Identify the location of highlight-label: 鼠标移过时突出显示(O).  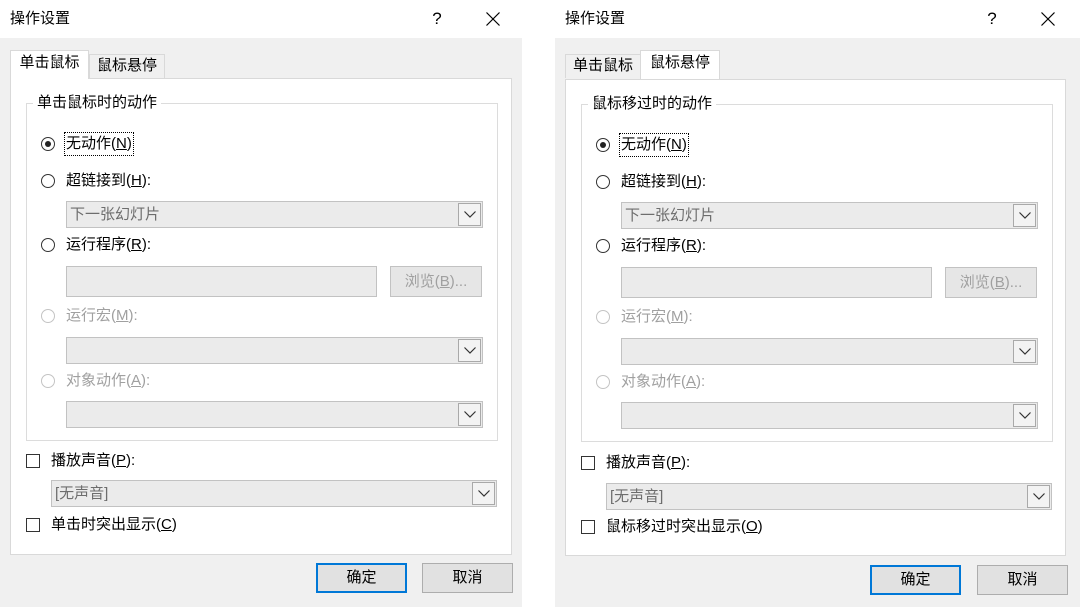
(684, 527).